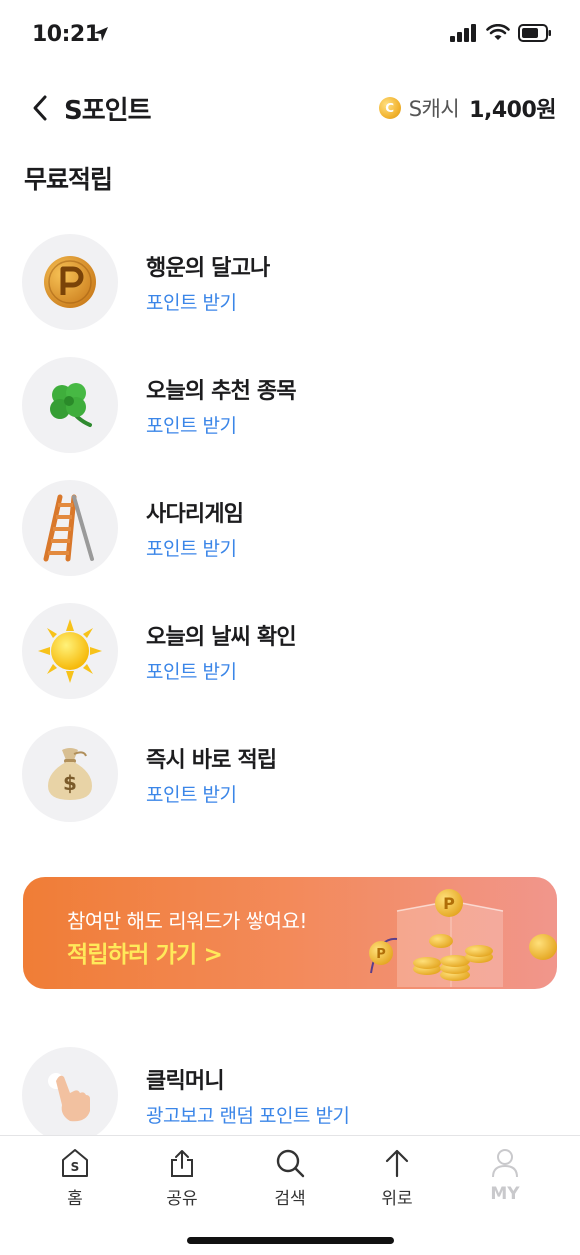 Image resolution: width=580 pixels, height=1255 pixels. Describe the element at coordinates (498, 32) in the screenshot. I see `wifi-icon` at that location.